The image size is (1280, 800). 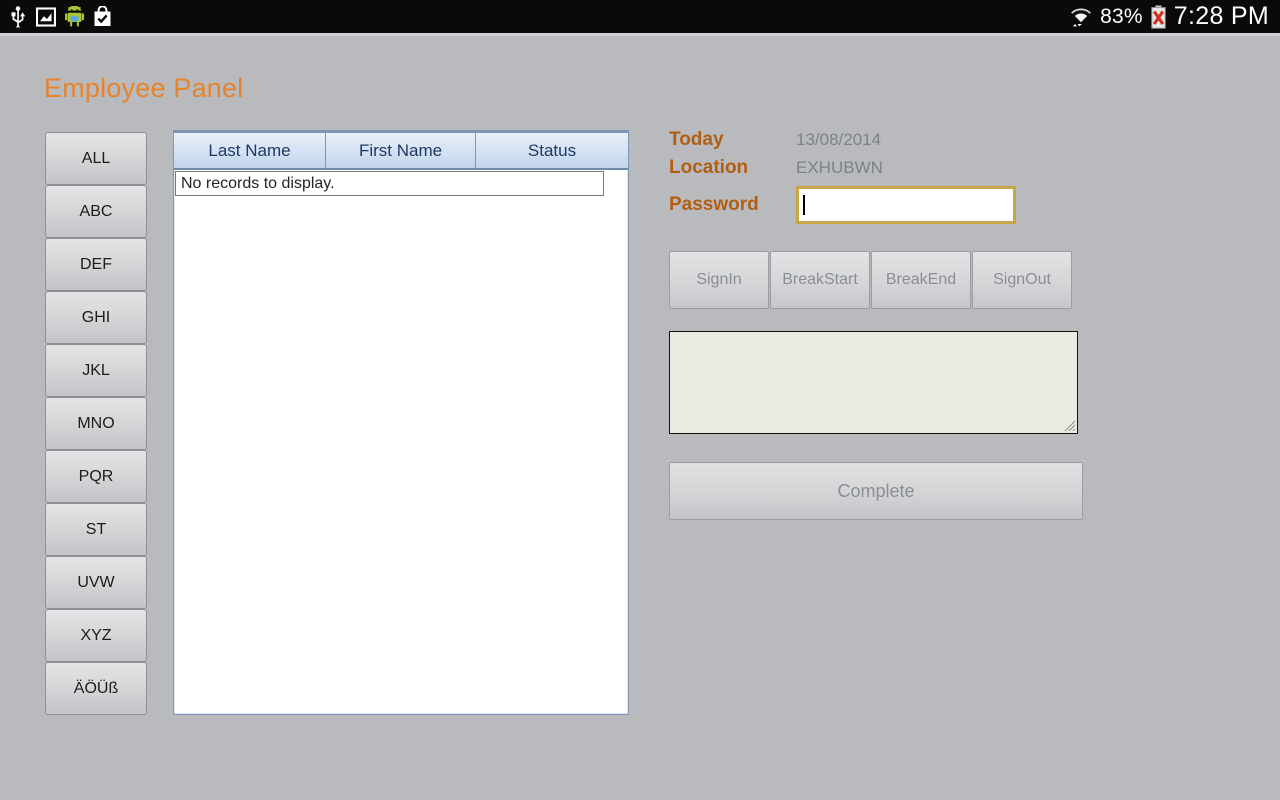 I want to click on password-row: Password, so click(x=879, y=205).